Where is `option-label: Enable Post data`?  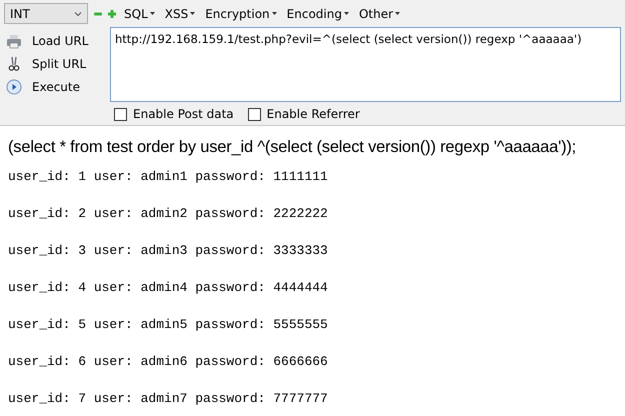
option-label: Enable Post data is located at coordinates (183, 114).